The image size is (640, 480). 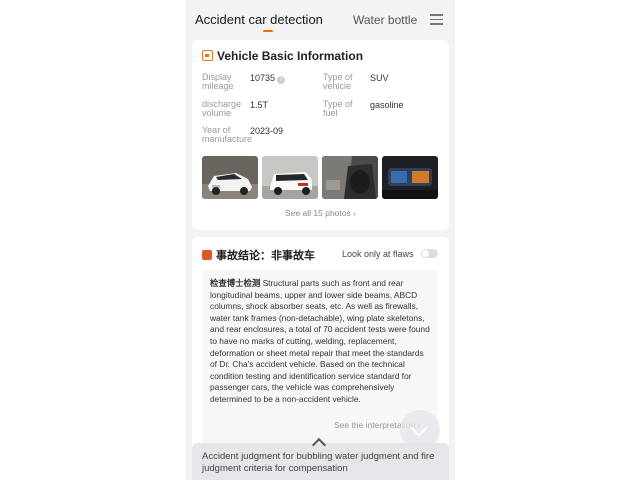 I want to click on mileage-label: Display mileage, so click(x=218, y=81).